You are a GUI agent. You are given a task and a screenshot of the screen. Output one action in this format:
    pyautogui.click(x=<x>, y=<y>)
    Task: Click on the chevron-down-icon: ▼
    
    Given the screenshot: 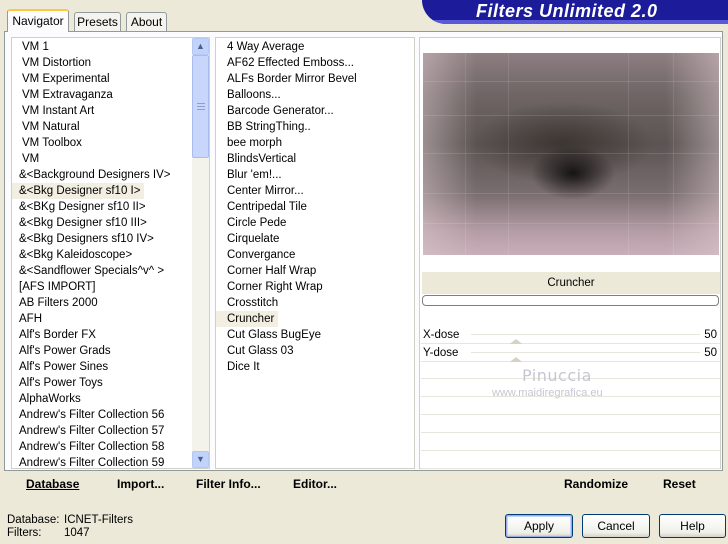 What is the action you would take?
    pyautogui.click(x=200, y=459)
    